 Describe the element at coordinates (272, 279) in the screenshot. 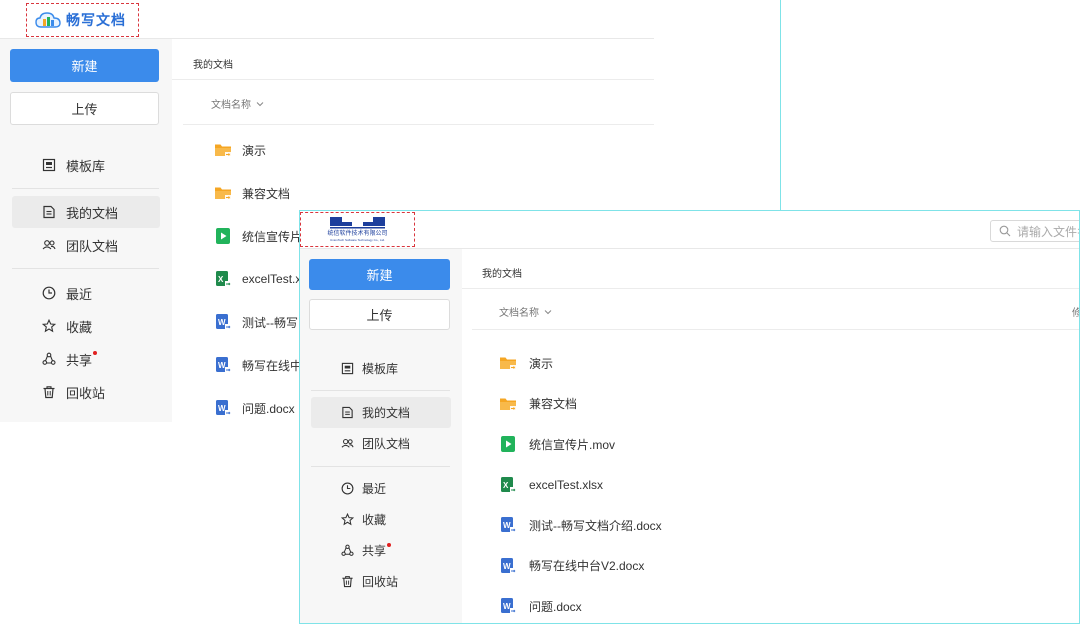

I see `file-name: excelTest.x` at that location.